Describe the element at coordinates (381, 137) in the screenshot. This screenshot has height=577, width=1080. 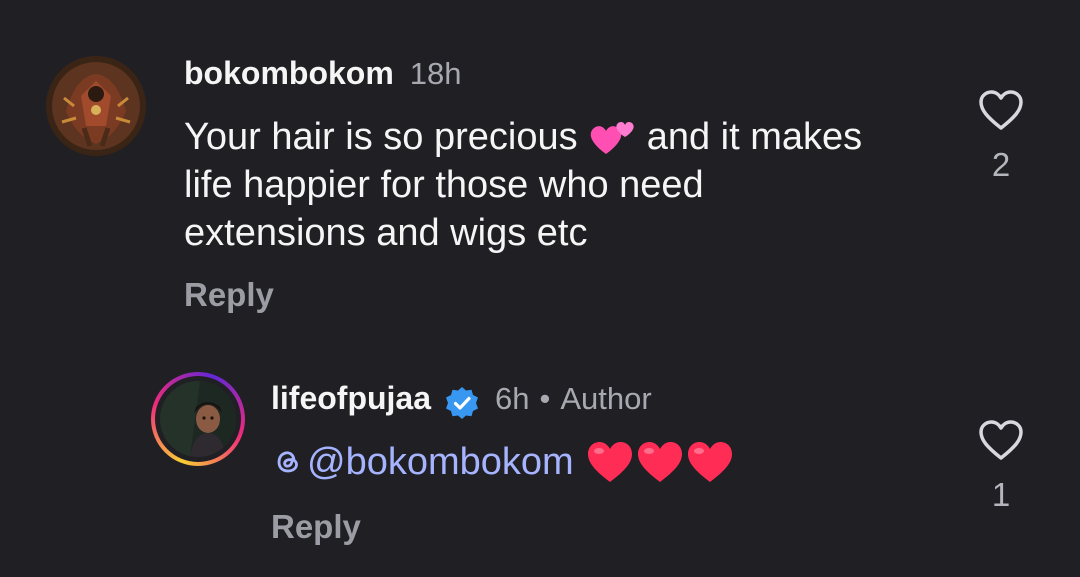
I see `comment-text-part1: Your hair is so precious` at that location.